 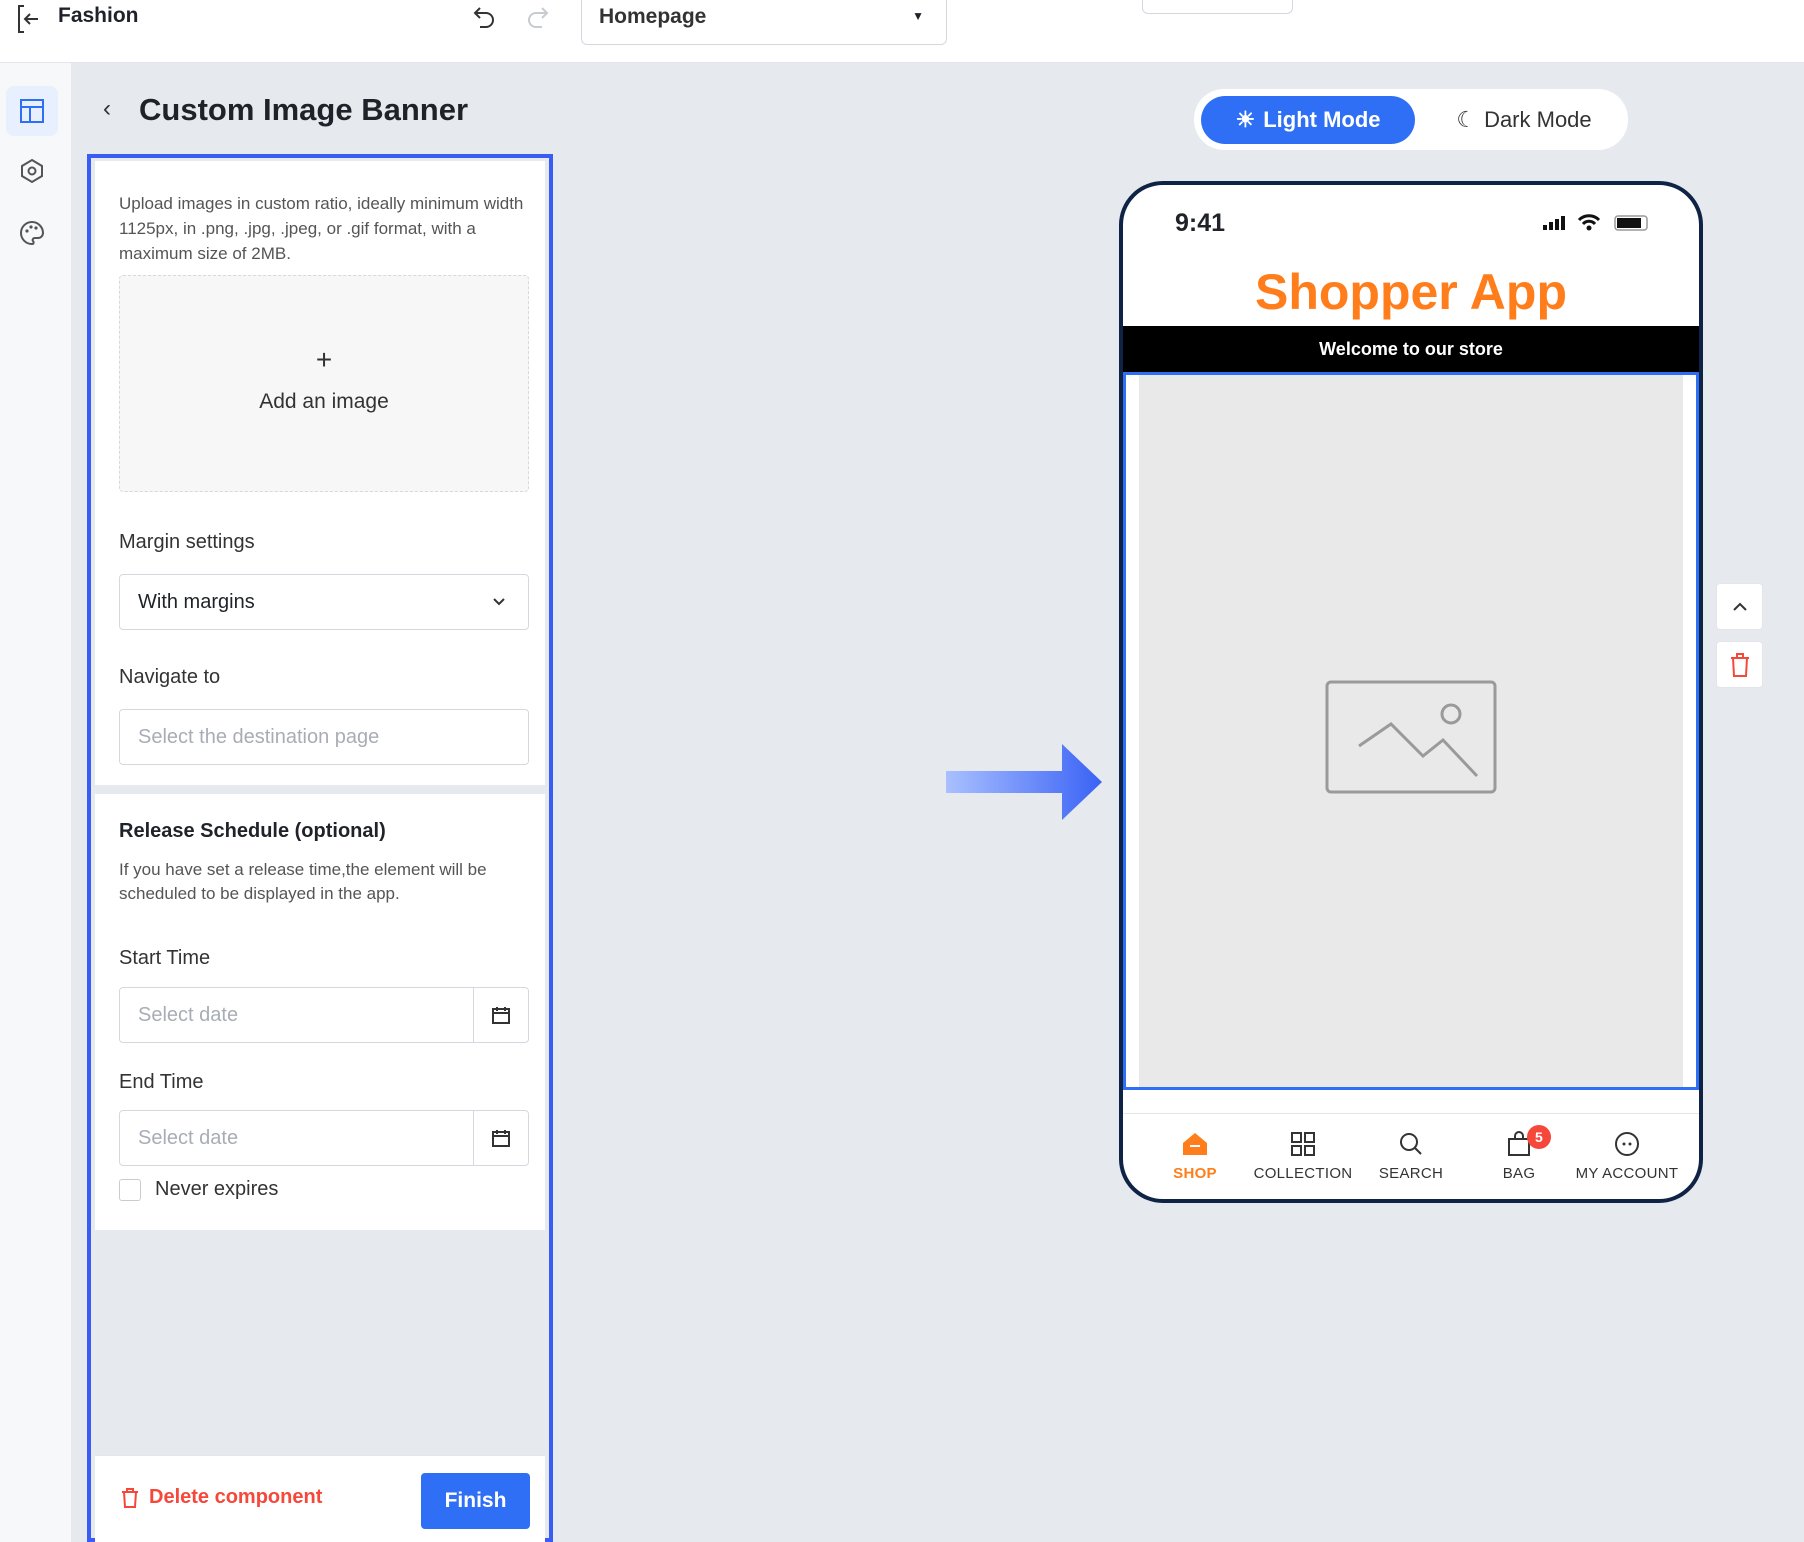 What do you see at coordinates (1595, 222) in the screenshot?
I see `status-icons` at bounding box center [1595, 222].